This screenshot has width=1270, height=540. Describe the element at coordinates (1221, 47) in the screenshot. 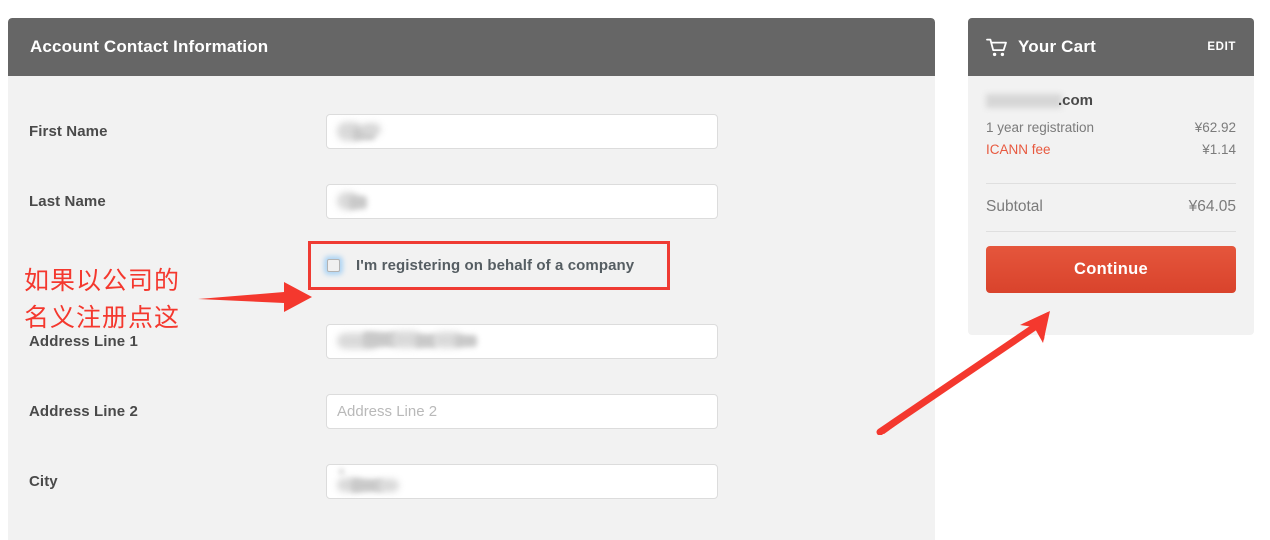

I see `cart-edit-link: EDIT` at that location.